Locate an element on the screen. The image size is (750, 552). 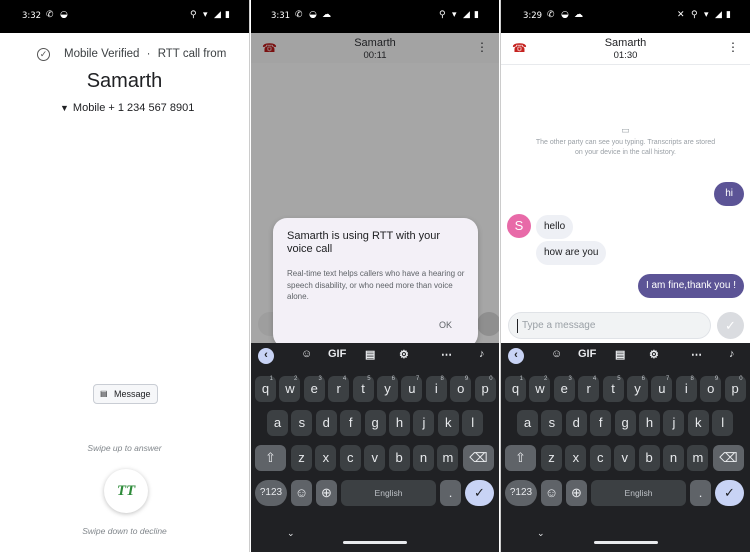
send-button: ✓ is located at coordinates (730, 325).